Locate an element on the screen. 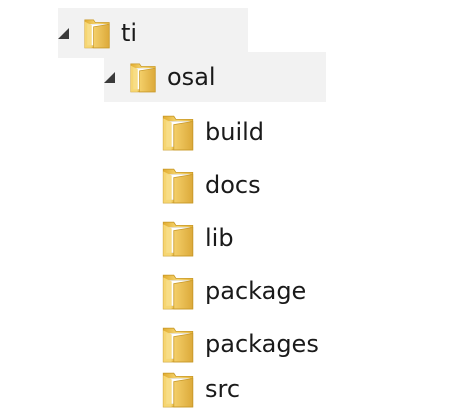 The image size is (453, 414). tree-item-label: docs is located at coordinates (233, 185).